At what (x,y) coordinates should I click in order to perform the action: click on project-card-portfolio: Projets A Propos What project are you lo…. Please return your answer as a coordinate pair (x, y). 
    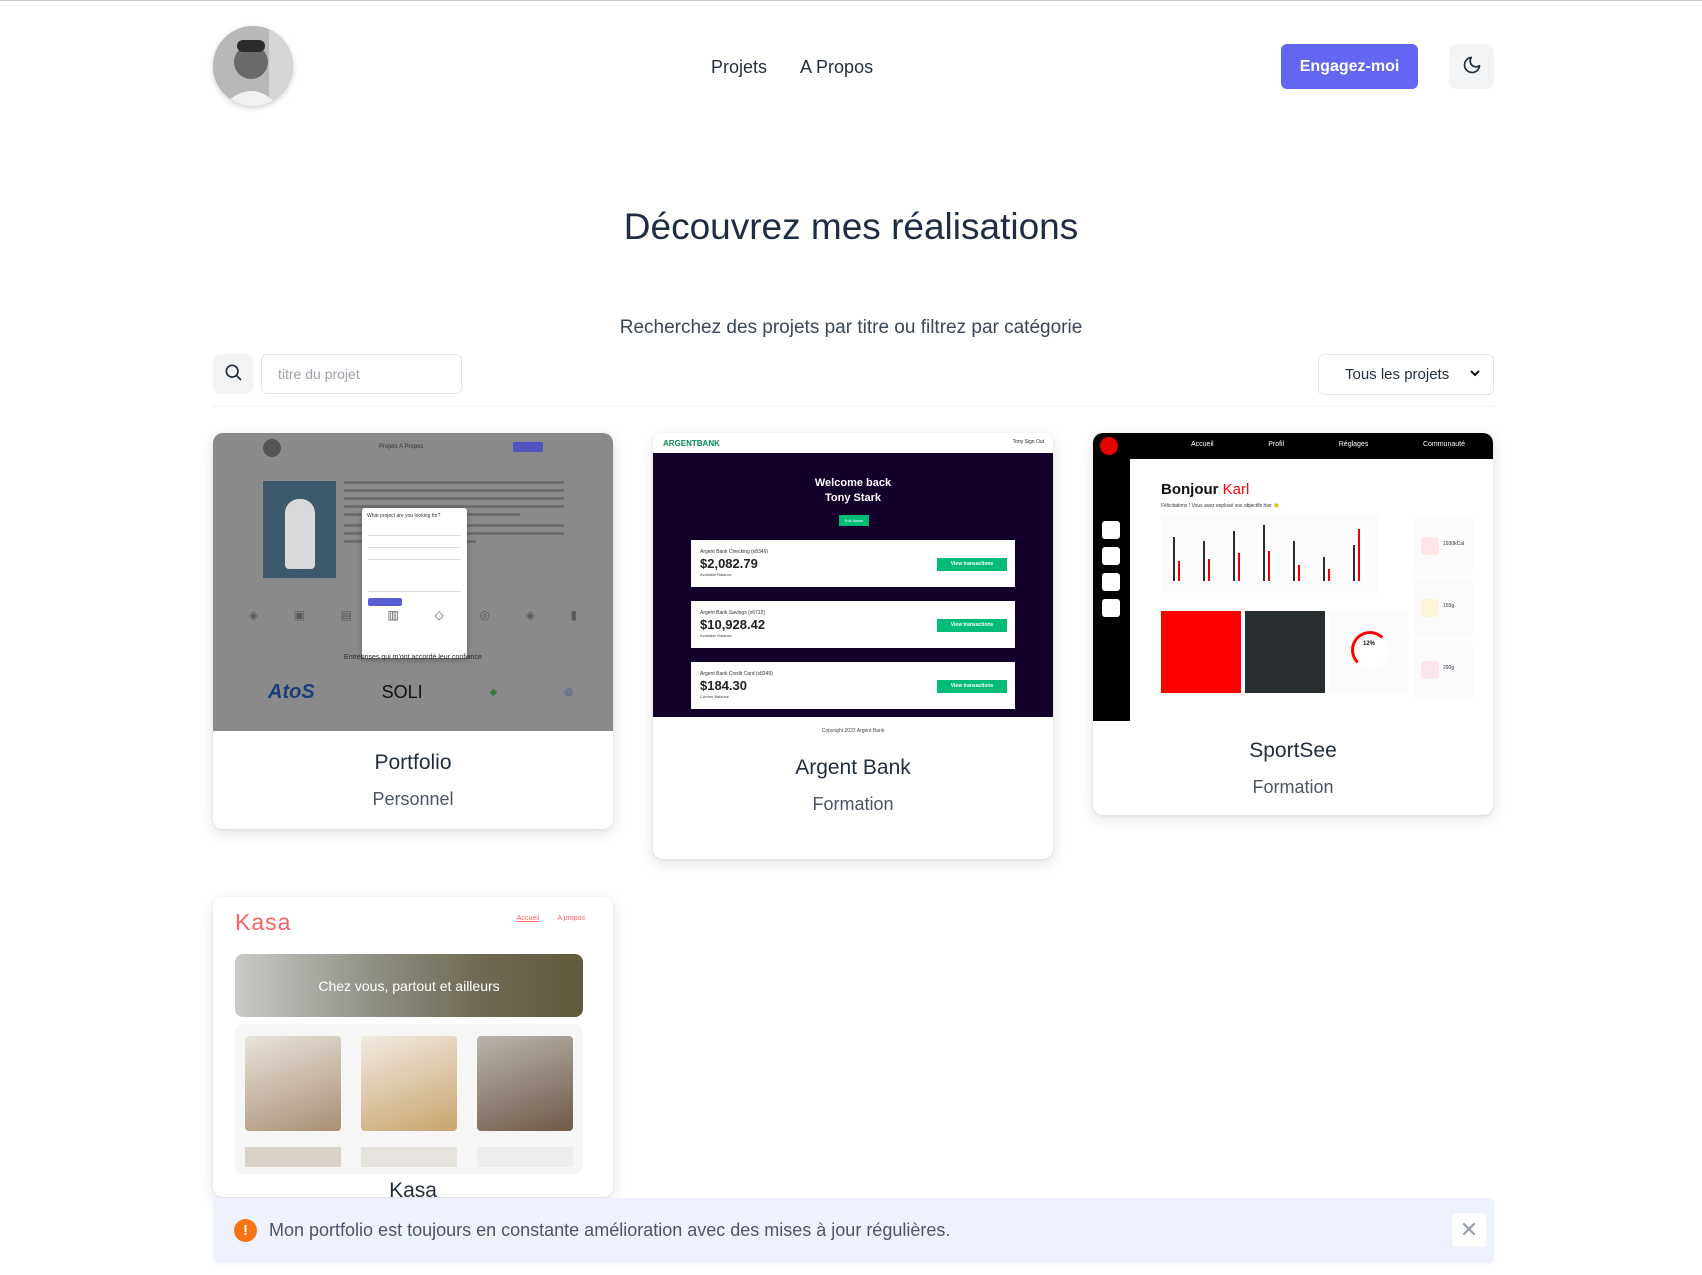
    Looking at the image, I should click on (413, 631).